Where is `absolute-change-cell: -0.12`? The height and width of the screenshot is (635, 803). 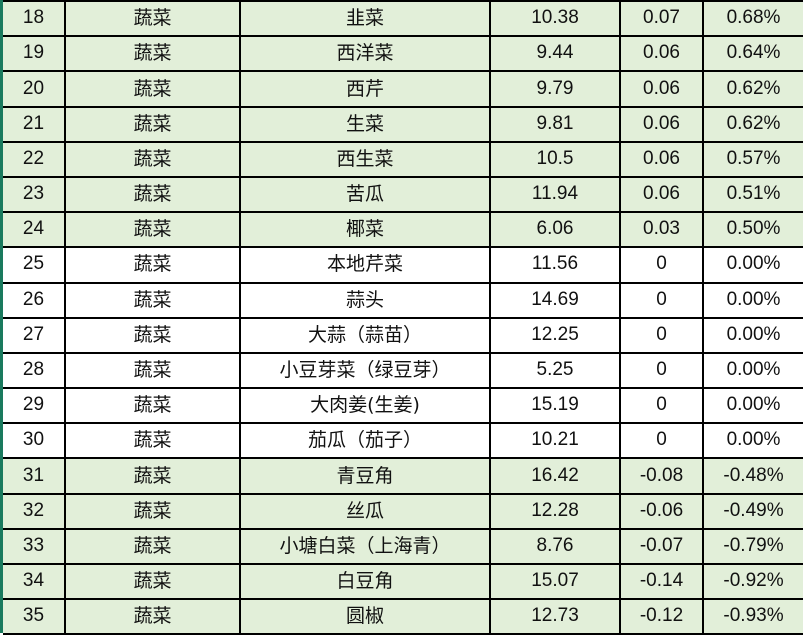
absolute-change-cell: -0.12 is located at coordinates (662, 617).